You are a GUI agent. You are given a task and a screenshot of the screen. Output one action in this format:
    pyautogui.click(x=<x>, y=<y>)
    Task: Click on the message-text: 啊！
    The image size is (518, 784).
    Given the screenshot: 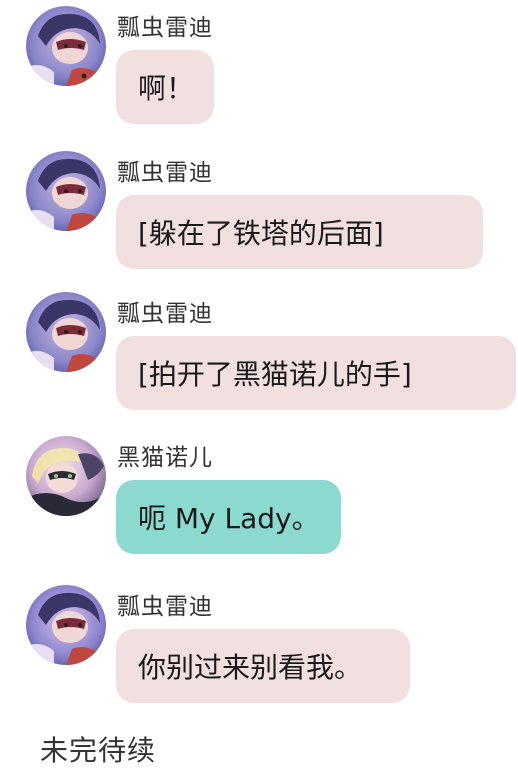 What is the action you would take?
    pyautogui.click(x=166, y=88)
    